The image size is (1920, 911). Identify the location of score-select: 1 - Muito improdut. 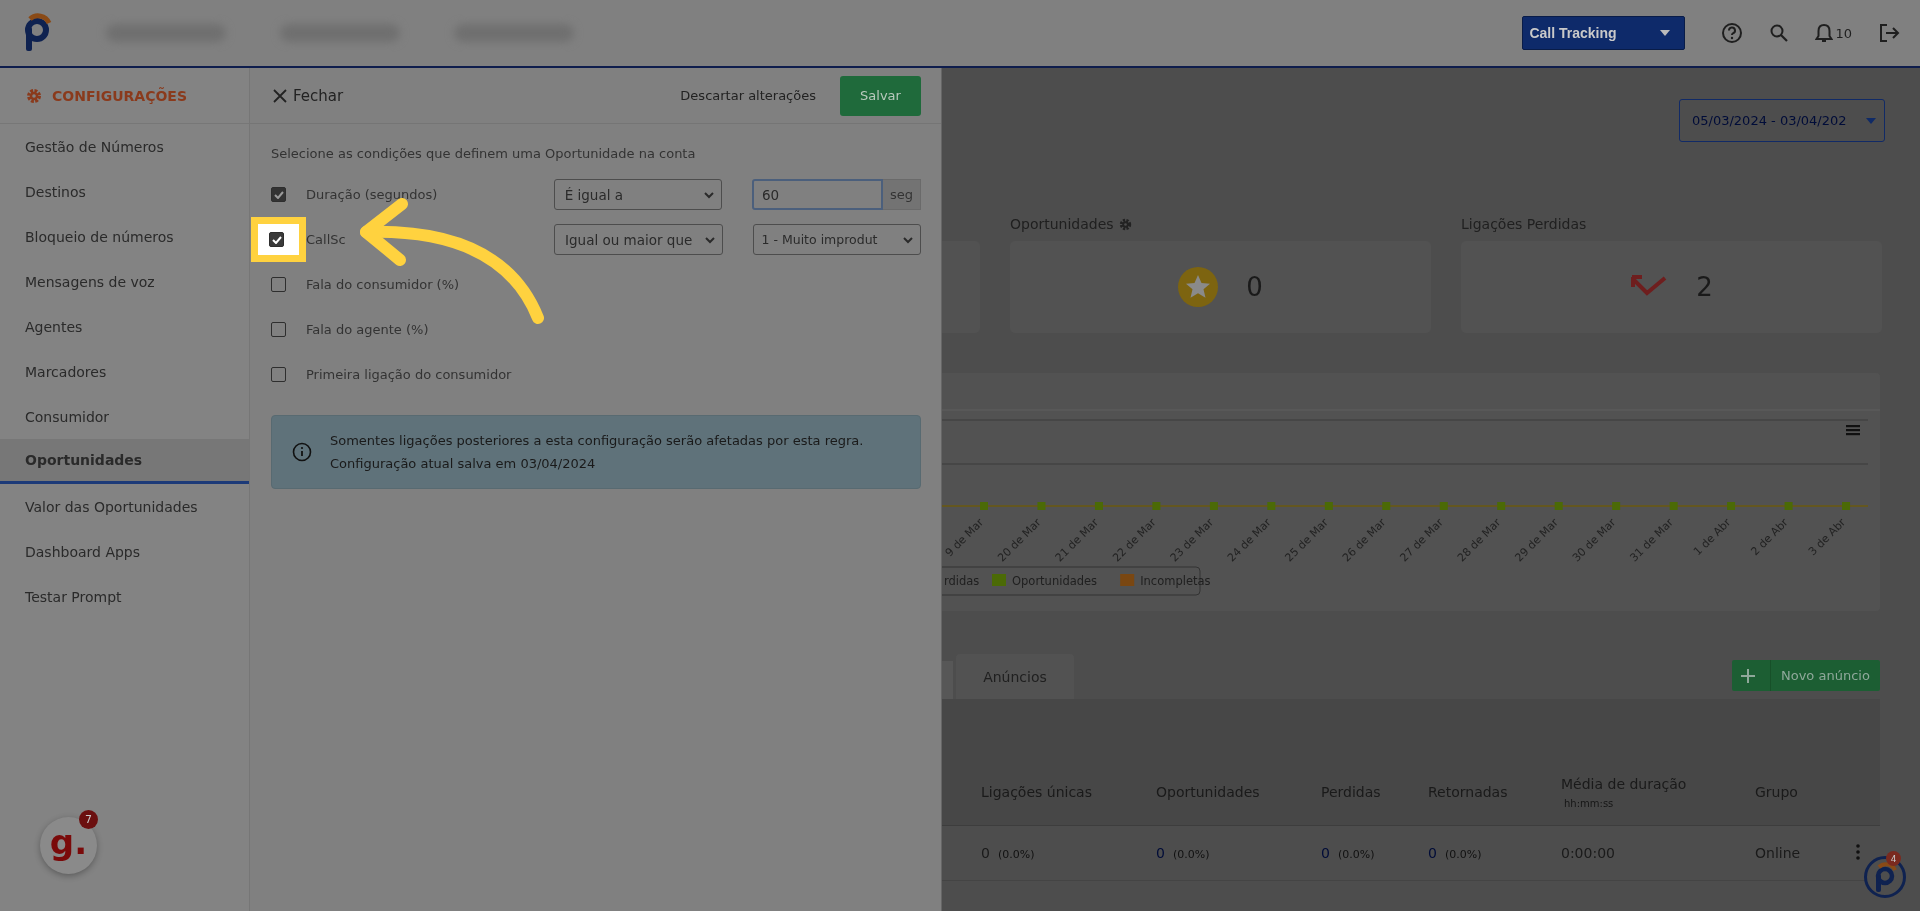
(836, 239).